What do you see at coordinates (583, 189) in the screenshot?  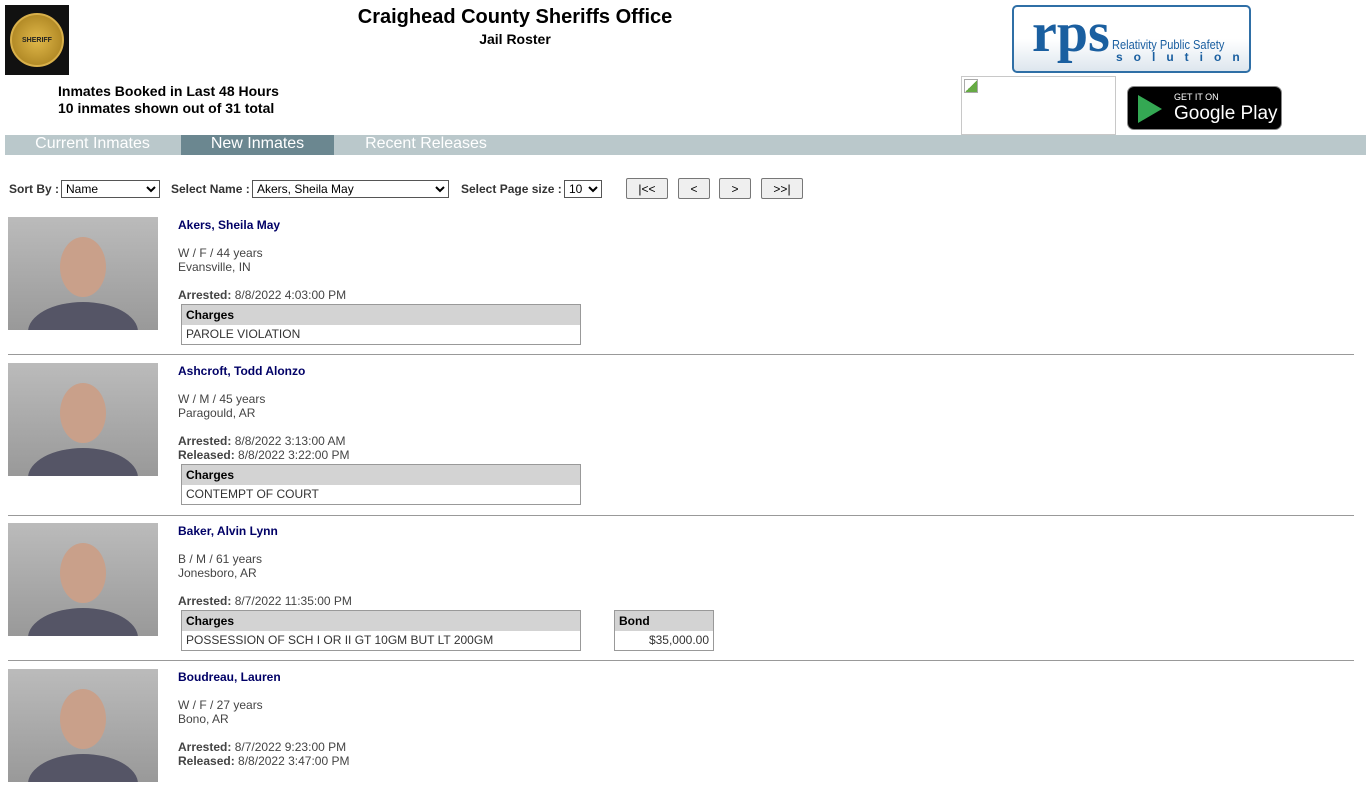 I see `page-size-select: 10` at bounding box center [583, 189].